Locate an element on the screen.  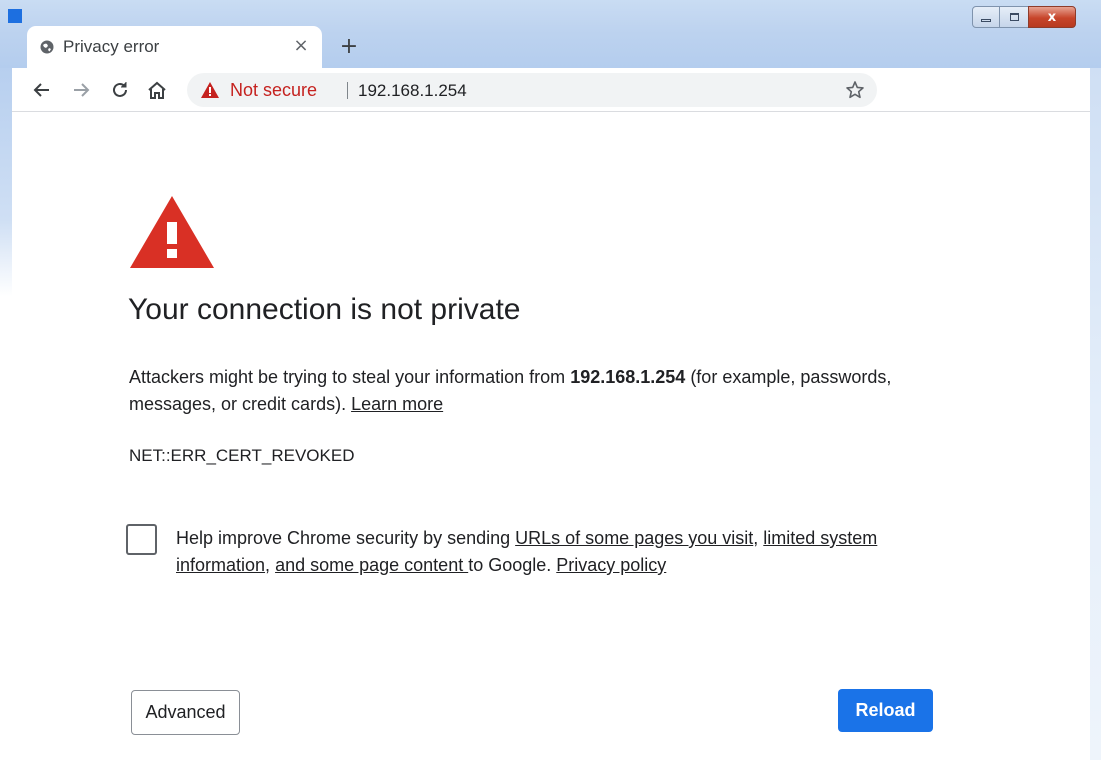
minimize-button is located at coordinates (986, 17).